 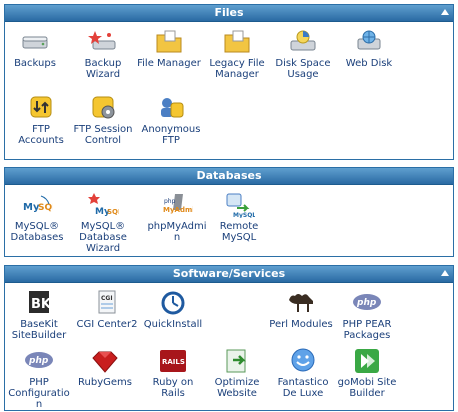 What do you see at coordinates (367, 315) in the screenshot?
I see `php-pear-packages-item: php PHP PEAR Packages` at bounding box center [367, 315].